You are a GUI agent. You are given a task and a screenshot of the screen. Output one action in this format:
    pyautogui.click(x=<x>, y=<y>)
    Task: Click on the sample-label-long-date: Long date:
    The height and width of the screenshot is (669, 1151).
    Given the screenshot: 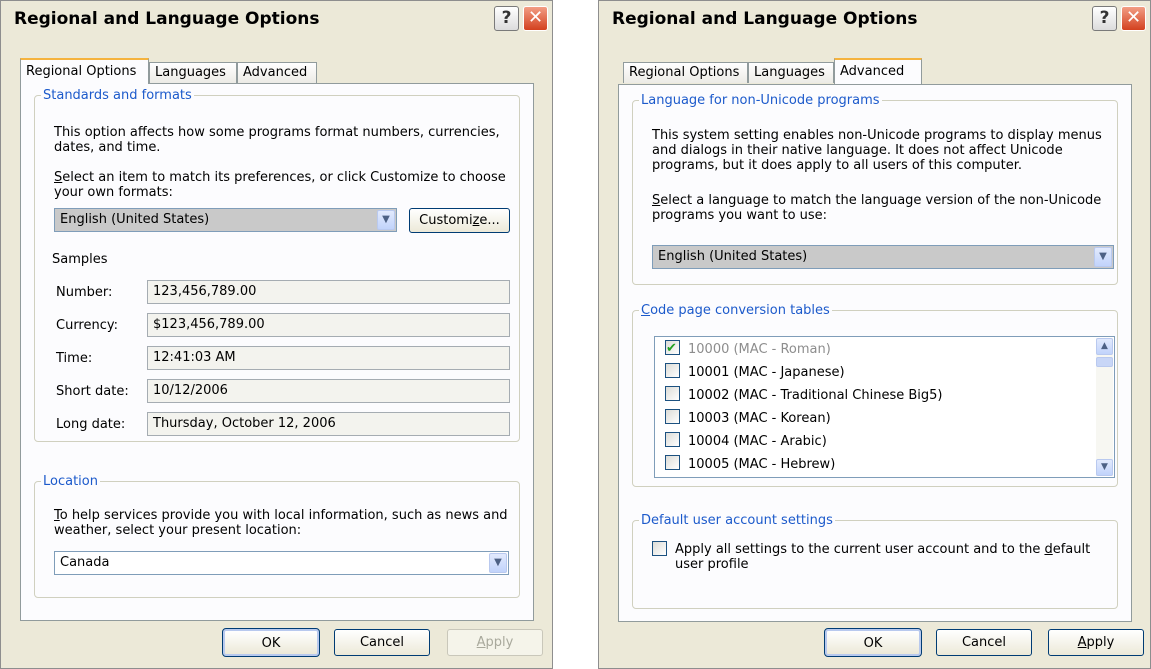 What is the action you would take?
    pyautogui.click(x=91, y=424)
    